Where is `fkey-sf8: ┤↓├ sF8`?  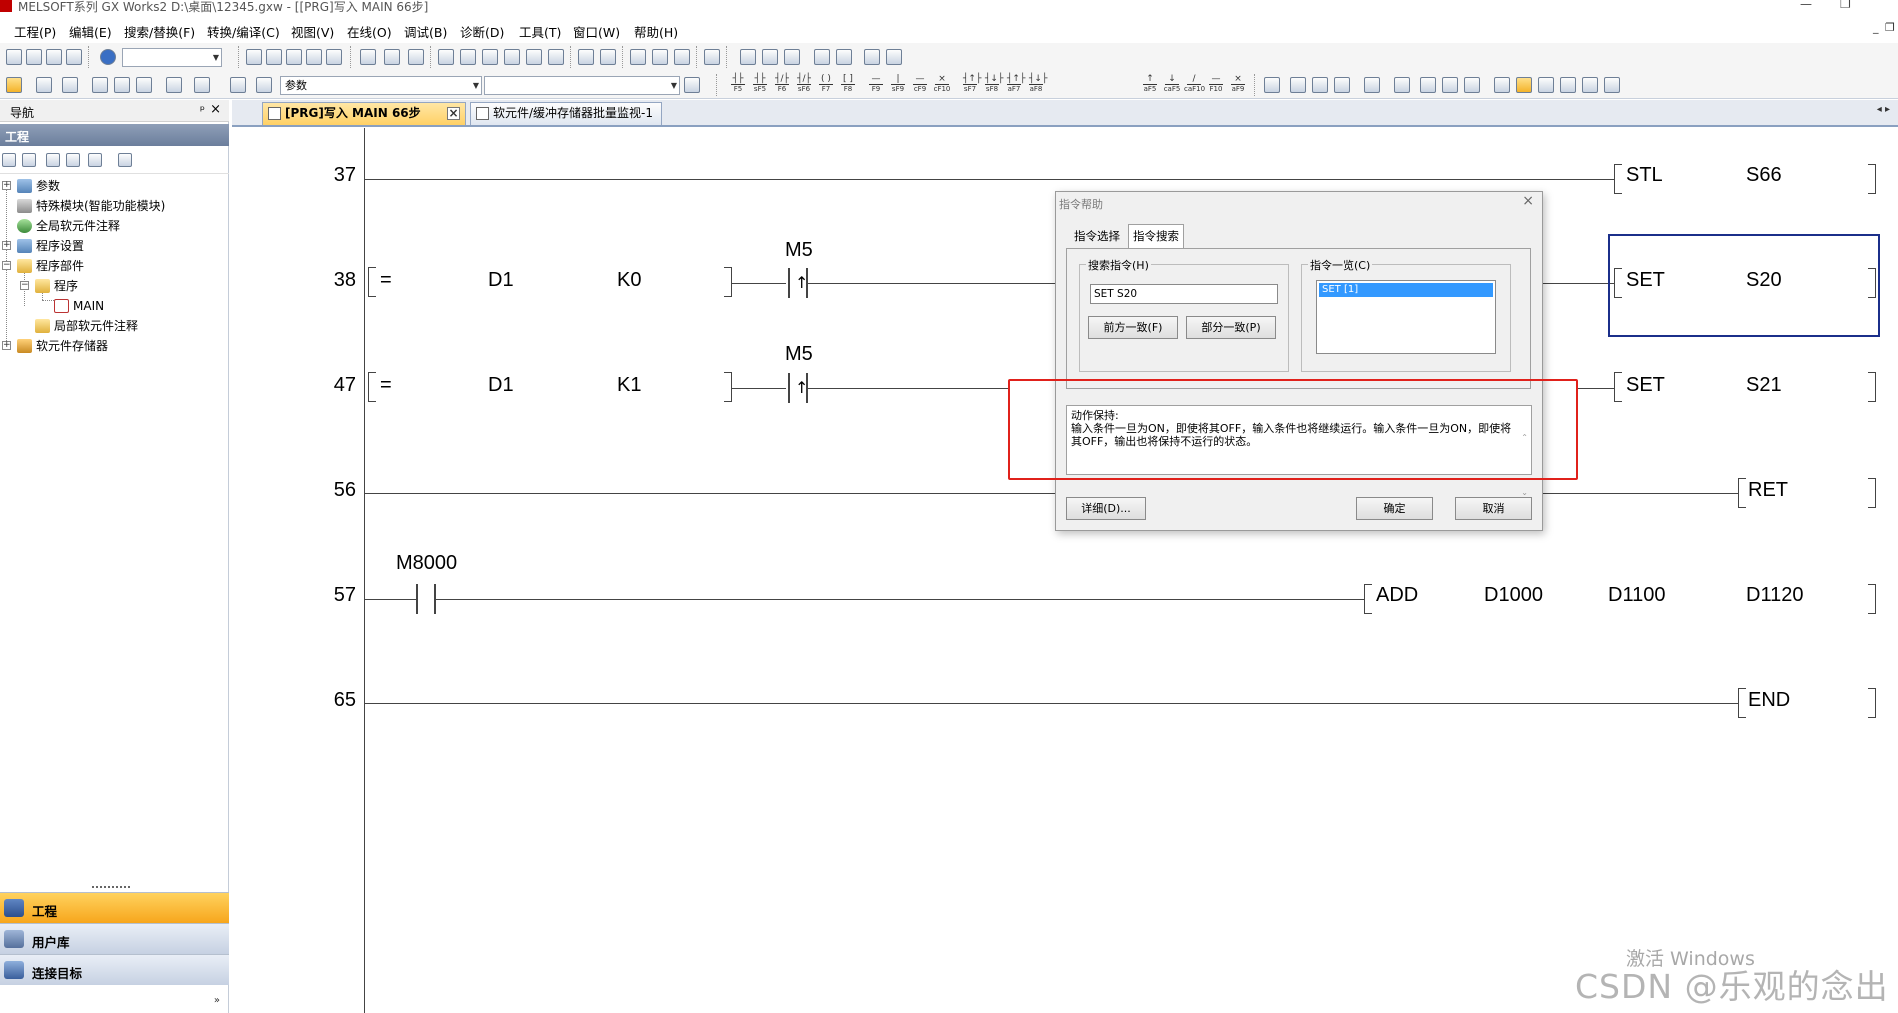
fkey-sf8: ┤↓├ sF8 is located at coordinates (992, 85).